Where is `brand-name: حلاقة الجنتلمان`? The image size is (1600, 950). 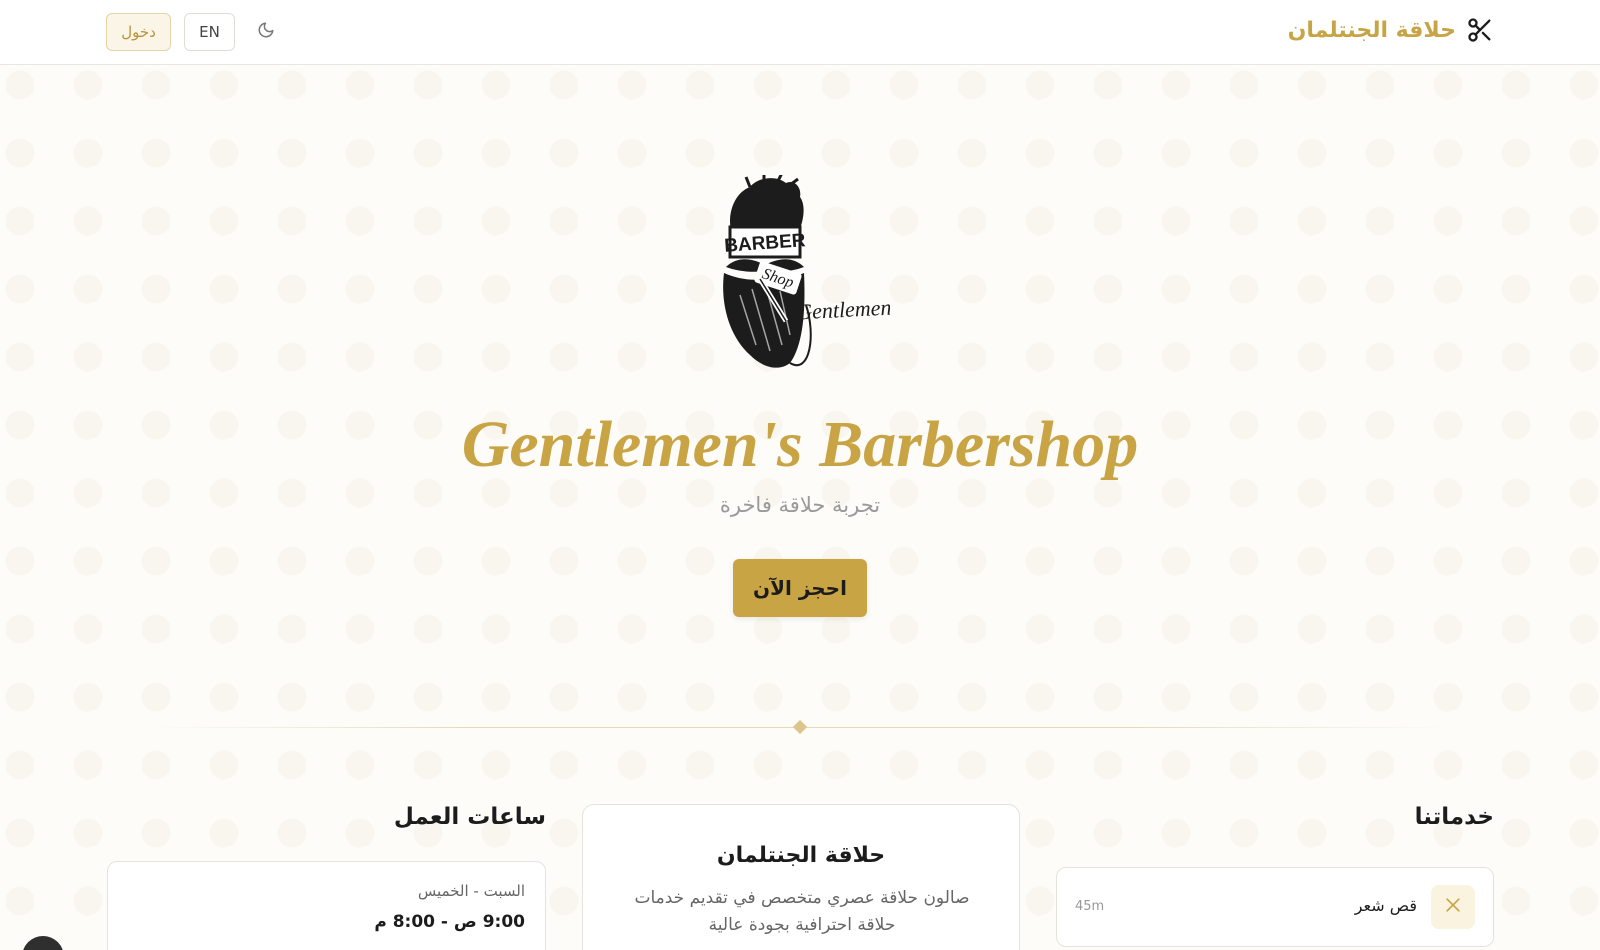
brand-name: حلاقة الجنتلمان is located at coordinates (1371, 30).